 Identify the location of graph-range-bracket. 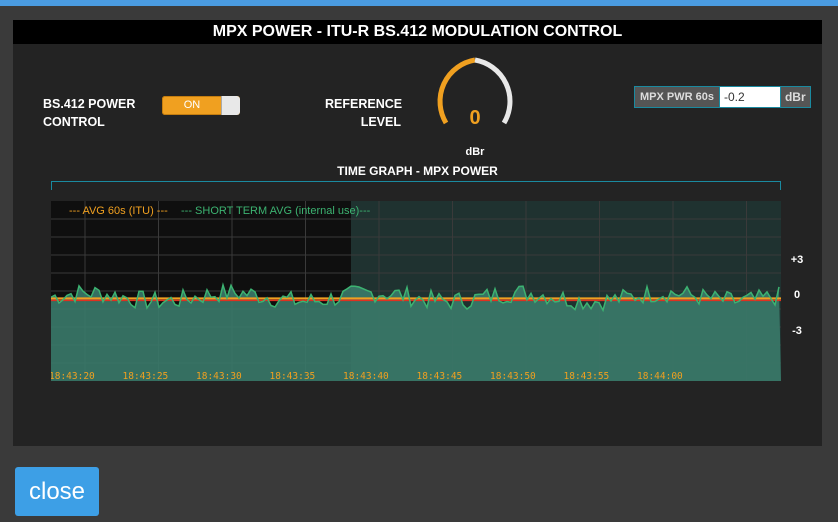
(416, 185).